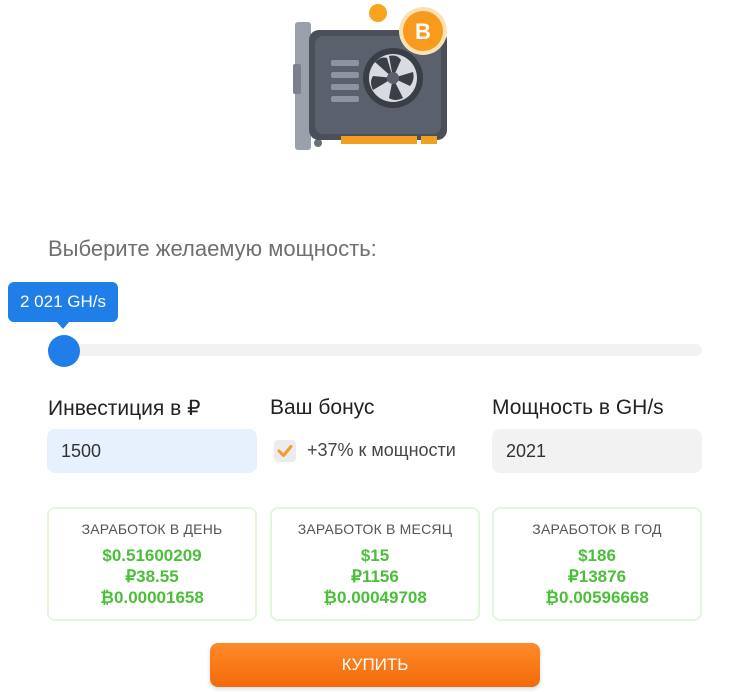  Describe the element at coordinates (423, 31) in the screenshot. I see `coin-letter: B` at that location.